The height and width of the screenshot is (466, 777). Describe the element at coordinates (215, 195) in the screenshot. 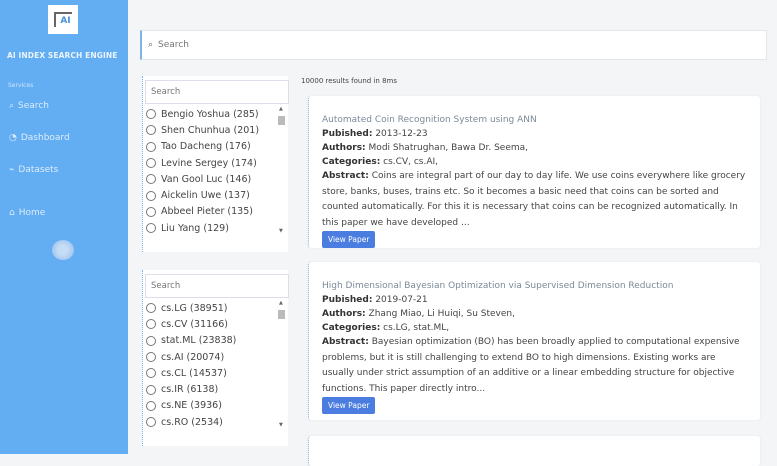

I see `facet-option: Aickelin Uwe (137)` at that location.